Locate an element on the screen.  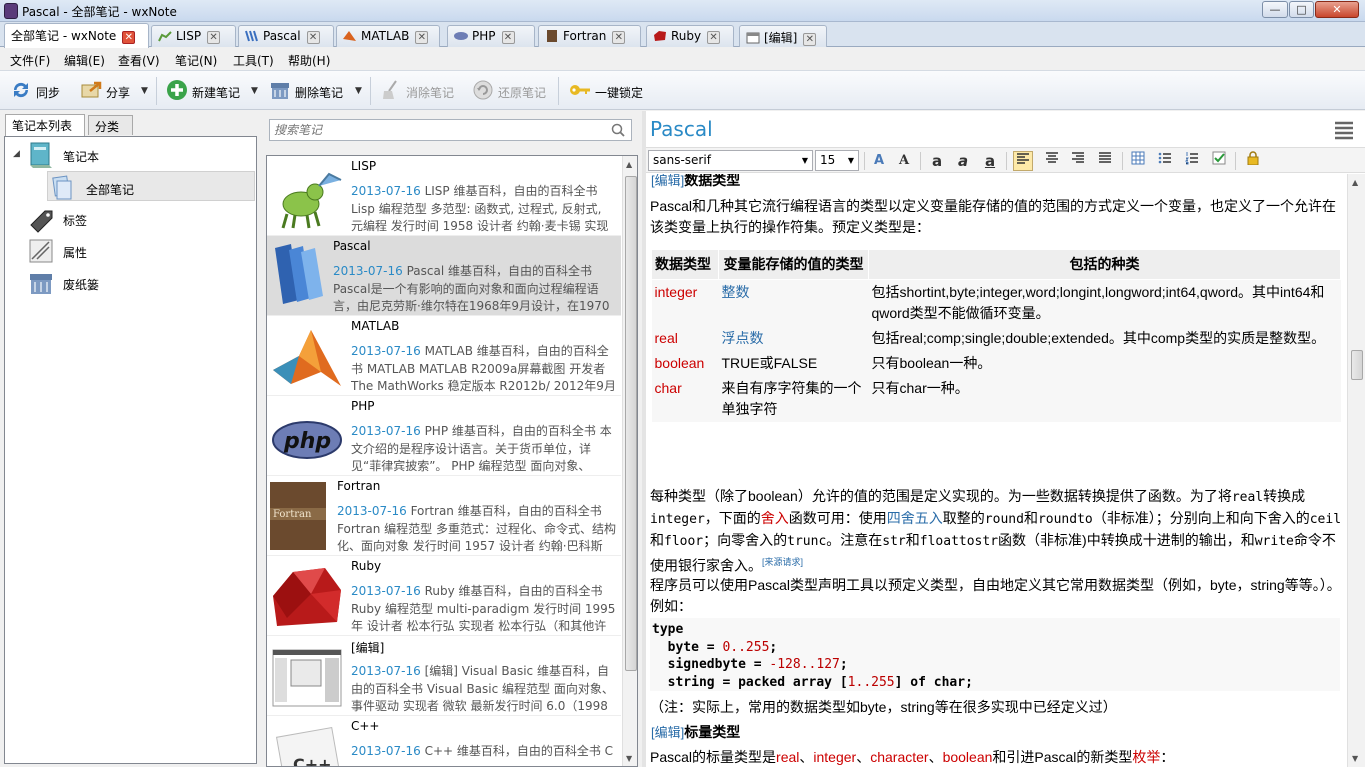
link-enum: 枚举 is located at coordinates (1146, 757).